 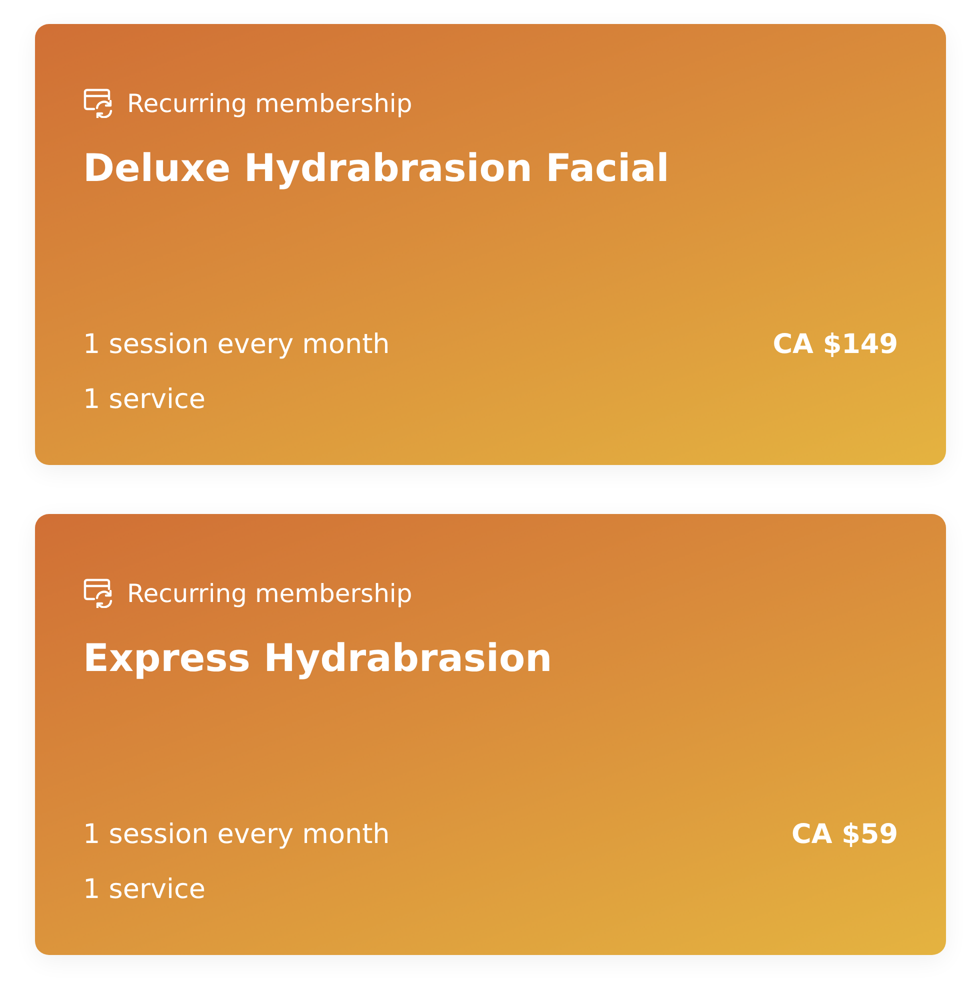 What do you see at coordinates (845, 834) in the screenshot?
I see `membership-price: CA $59` at bounding box center [845, 834].